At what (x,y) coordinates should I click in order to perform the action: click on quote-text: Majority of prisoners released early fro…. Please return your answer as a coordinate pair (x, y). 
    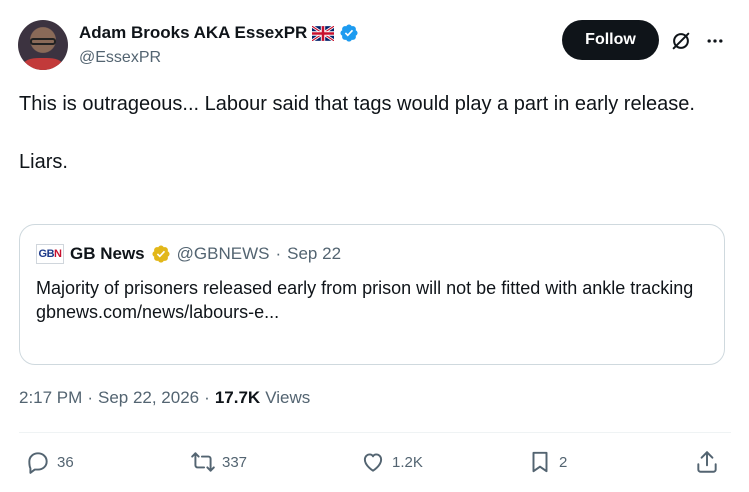
    Looking at the image, I should click on (365, 288).